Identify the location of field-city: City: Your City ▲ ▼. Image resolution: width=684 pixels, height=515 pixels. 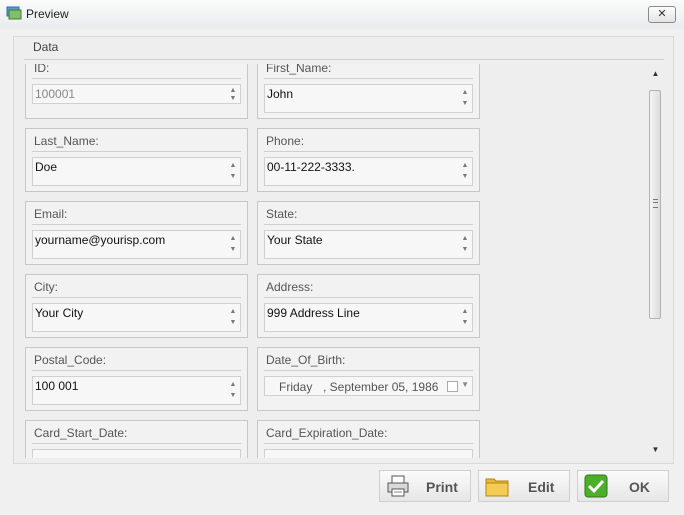
(136, 306).